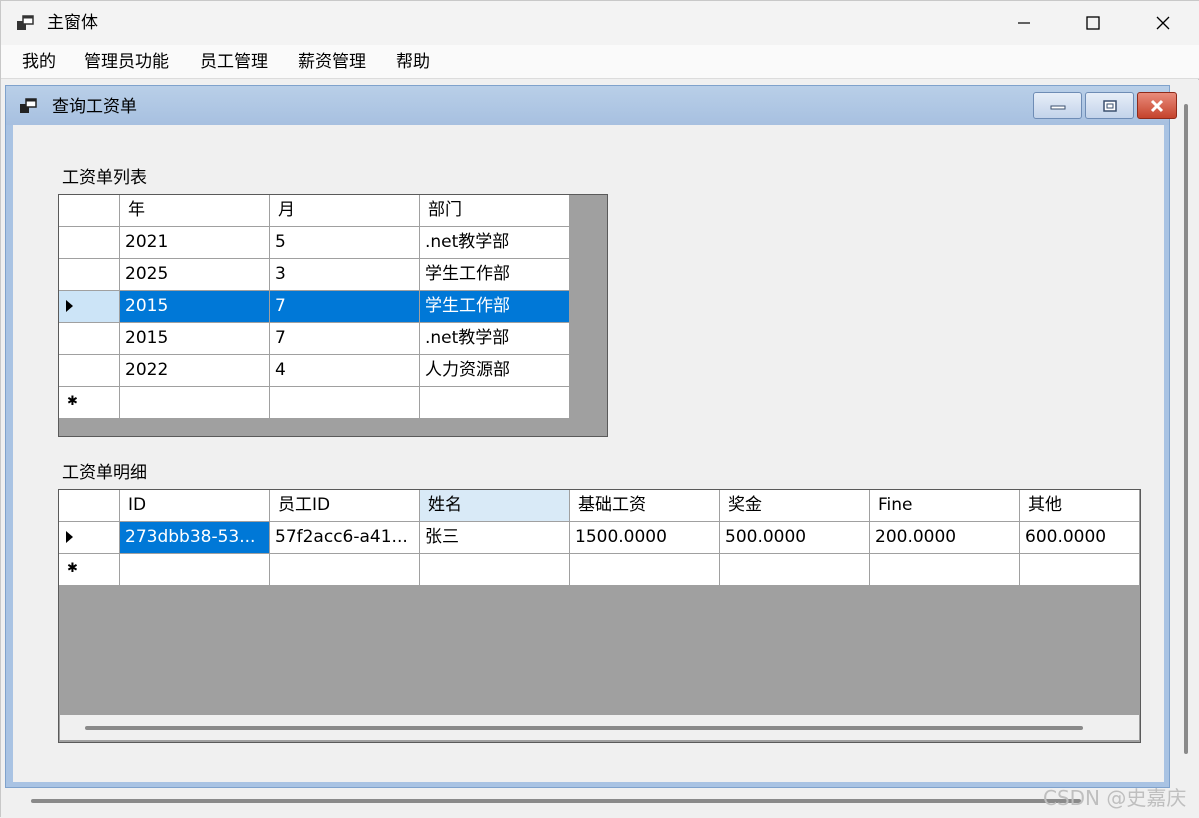  I want to click on menu-item-employee: 员工管理, so click(234, 62).